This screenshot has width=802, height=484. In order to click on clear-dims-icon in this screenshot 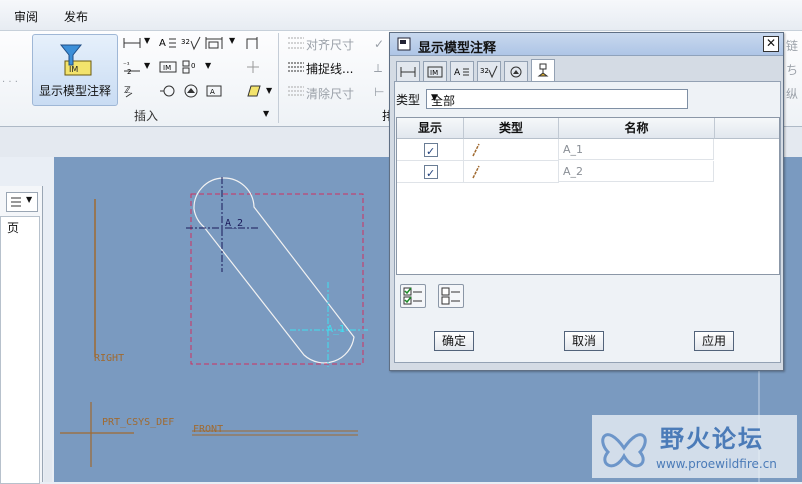, I will do `click(296, 91)`.